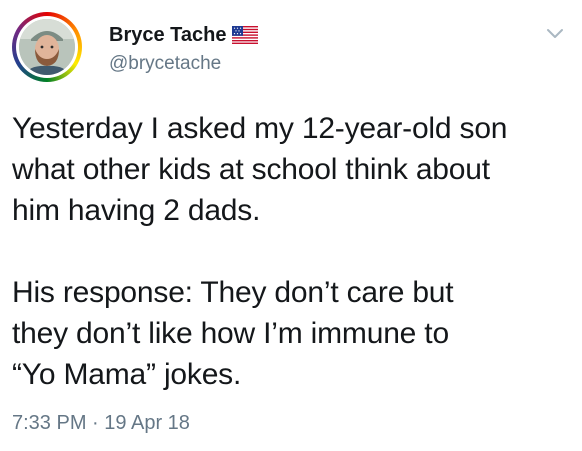  I want to click on author-handle: @brycetache, so click(183, 64).